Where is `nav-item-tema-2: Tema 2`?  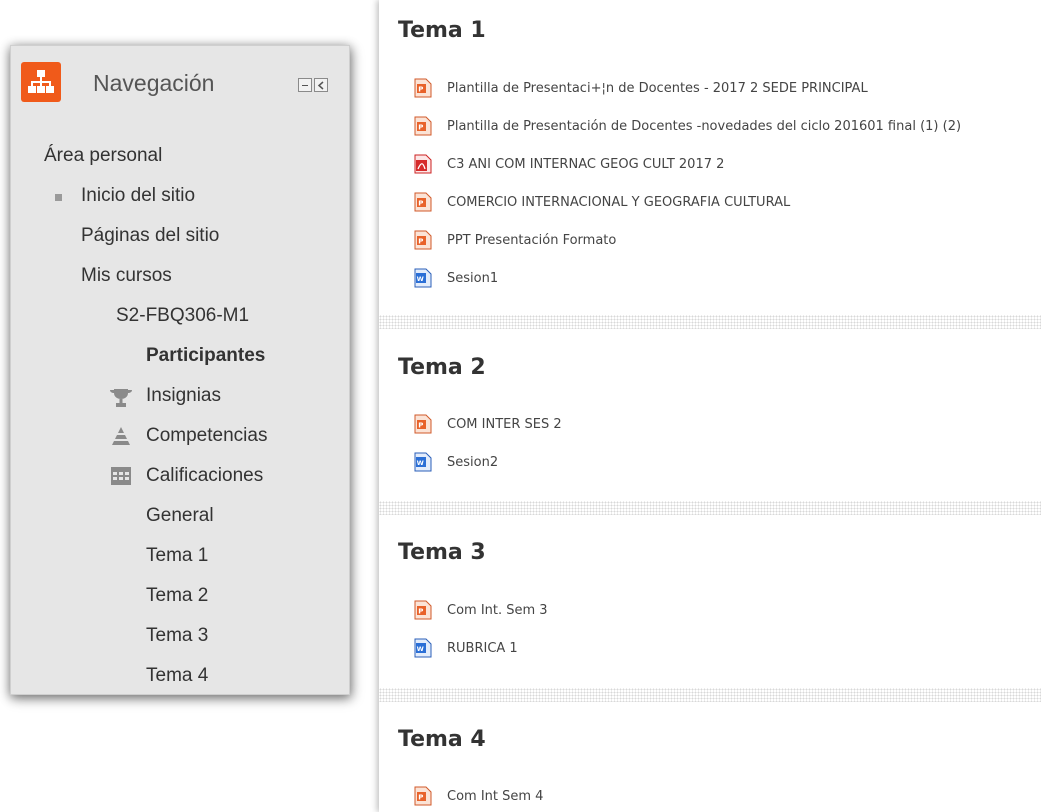 nav-item-tema-2: Tema 2 is located at coordinates (177, 596).